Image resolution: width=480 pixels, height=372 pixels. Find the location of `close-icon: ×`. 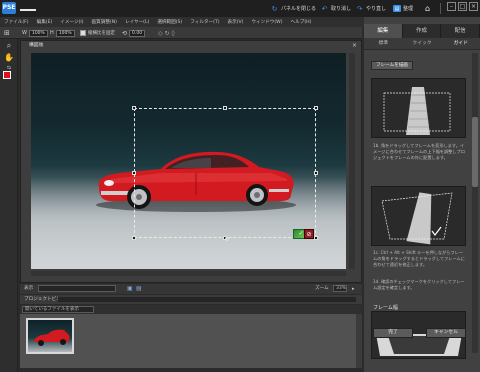

close-icon: × is located at coordinates (473, 6).